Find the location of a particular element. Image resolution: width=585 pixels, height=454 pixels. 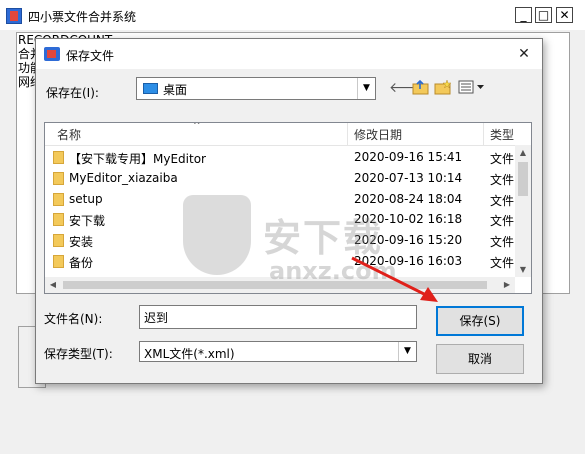

annotation-arrow is located at coordinates (394, 279).